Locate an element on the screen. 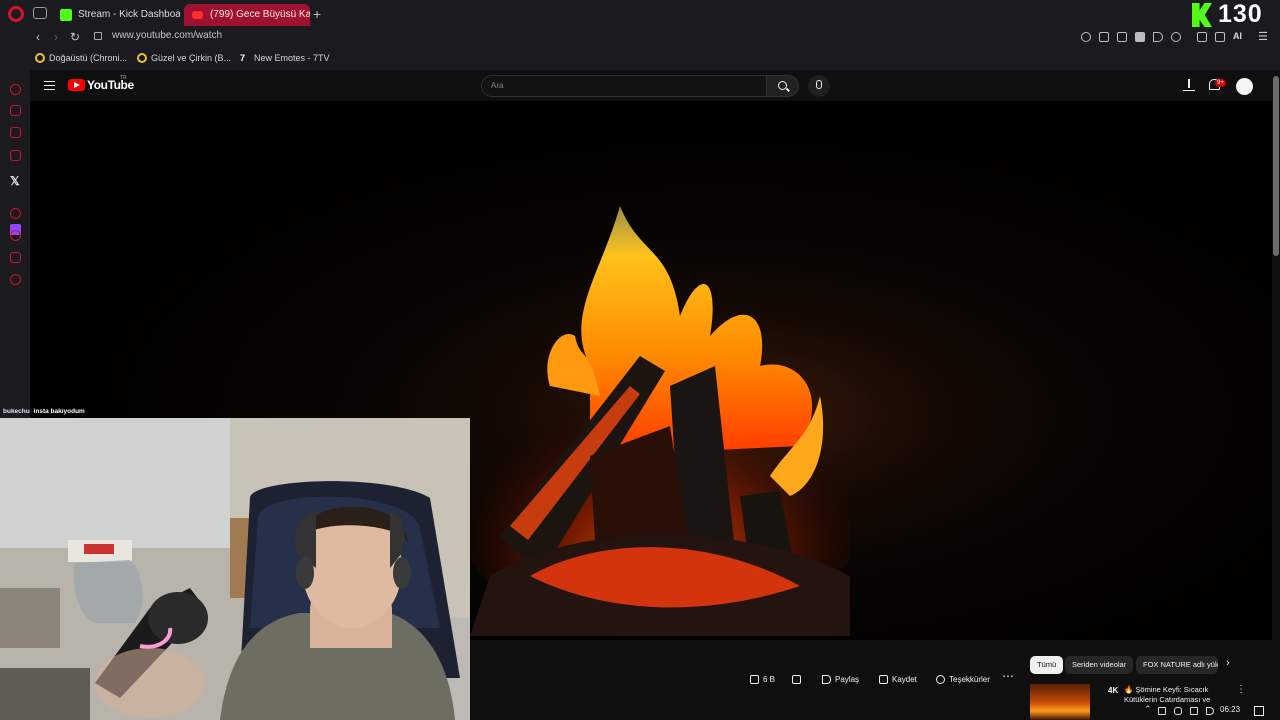 The height and width of the screenshot is (720, 1280). settings-icon is located at coordinates (15, 279).